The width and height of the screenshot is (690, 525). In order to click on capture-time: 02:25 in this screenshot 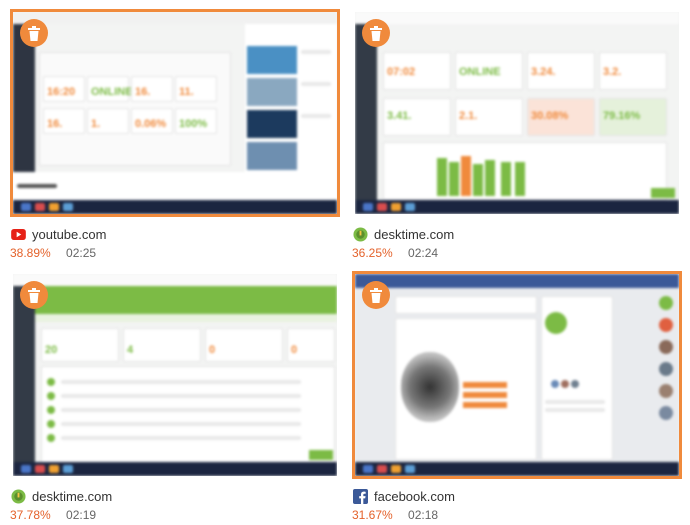, I will do `click(81, 253)`.